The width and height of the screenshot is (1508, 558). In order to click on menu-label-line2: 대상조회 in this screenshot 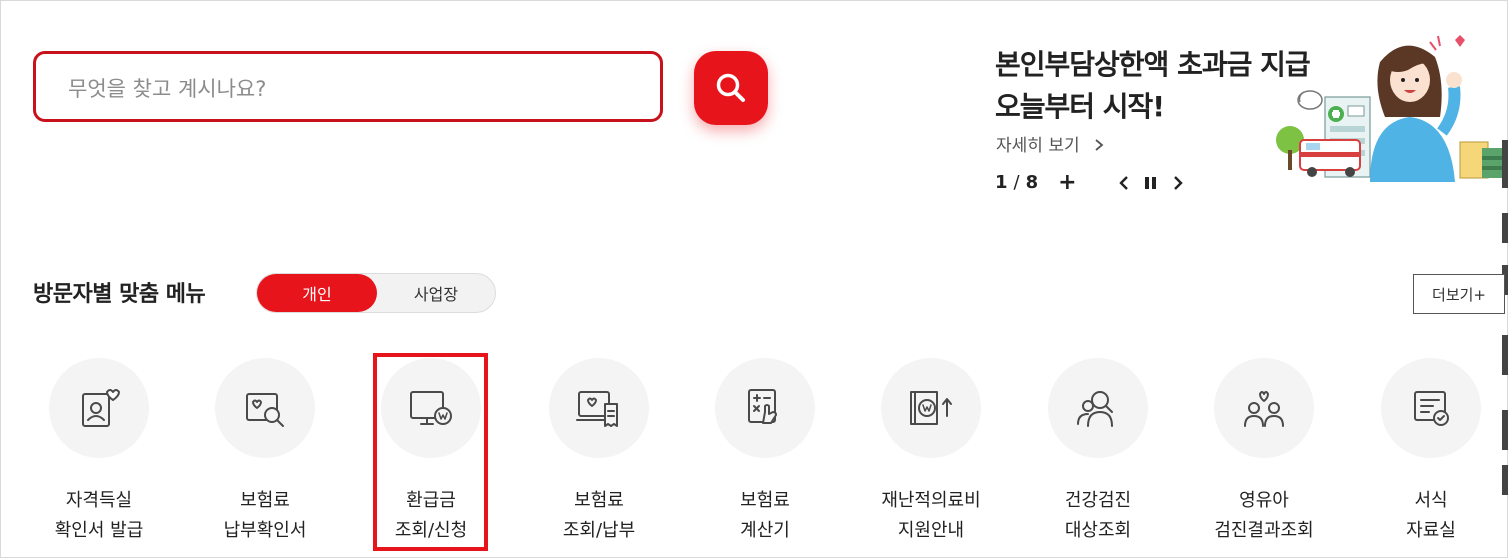, I will do `click(1098, 530)`.